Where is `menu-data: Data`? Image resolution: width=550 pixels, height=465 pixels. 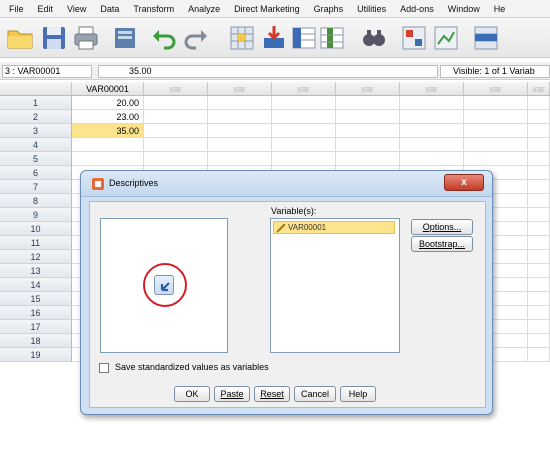 menu-data: Data is located at coordinates (109, 9).